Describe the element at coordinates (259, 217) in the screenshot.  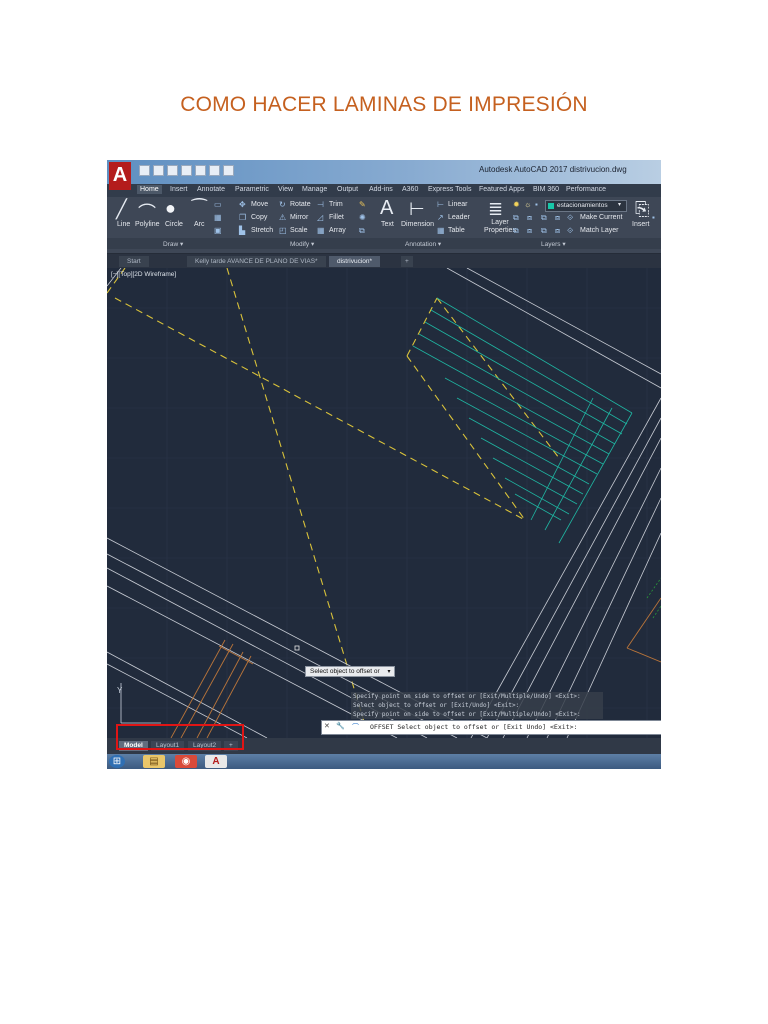
I see `copy-button: Copy` at that location.